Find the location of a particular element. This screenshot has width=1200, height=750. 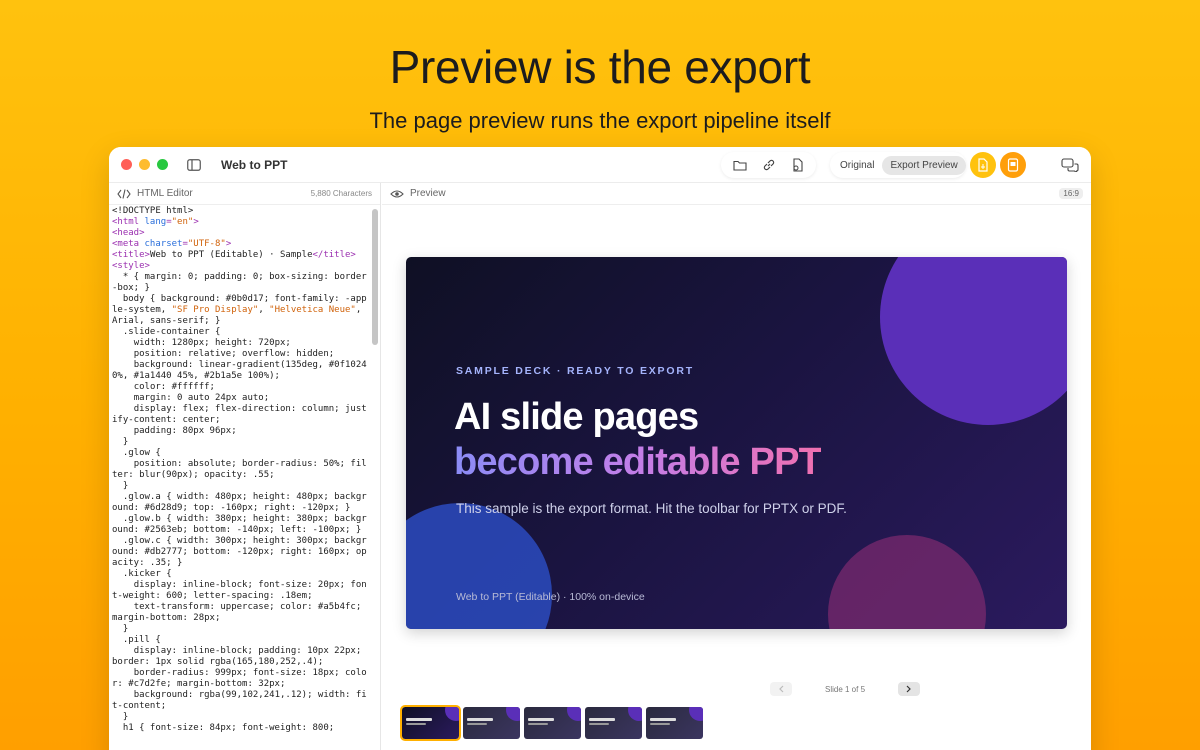

link-icon is located at coordinates (768, 165).